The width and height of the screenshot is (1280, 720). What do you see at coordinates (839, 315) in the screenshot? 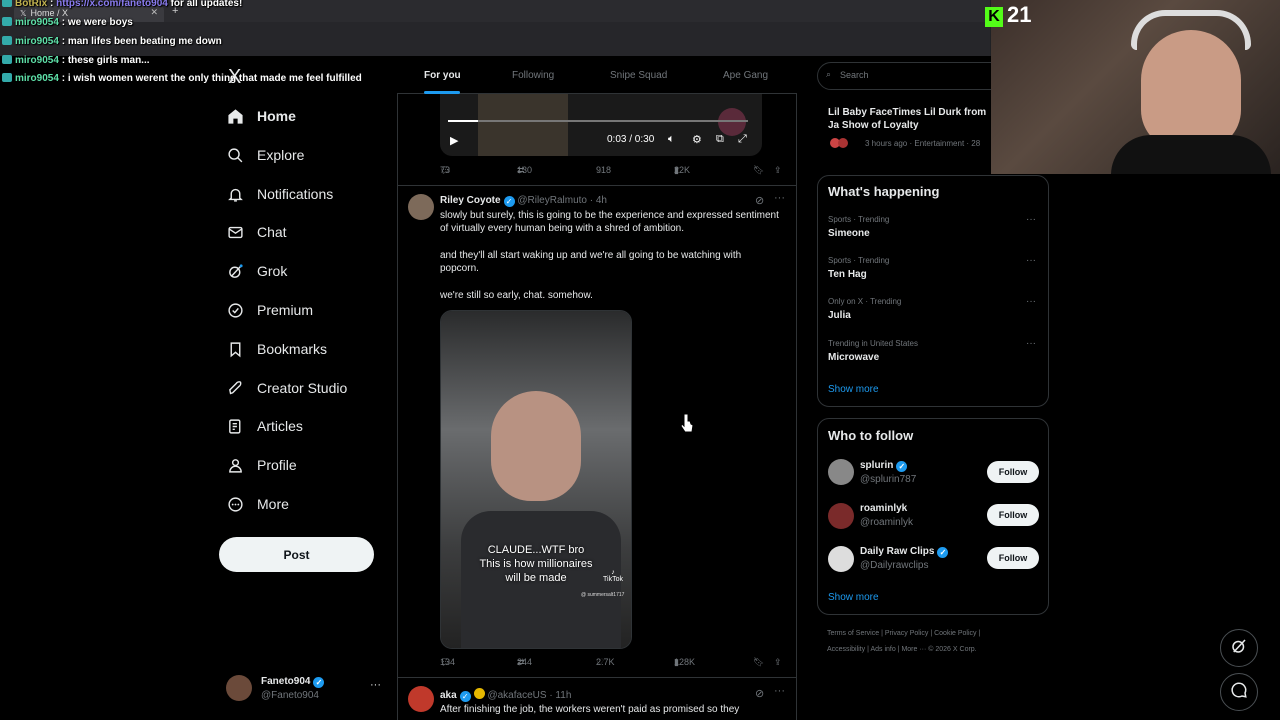
I see `trend-item: Julia` at bounding box center [839, 315].